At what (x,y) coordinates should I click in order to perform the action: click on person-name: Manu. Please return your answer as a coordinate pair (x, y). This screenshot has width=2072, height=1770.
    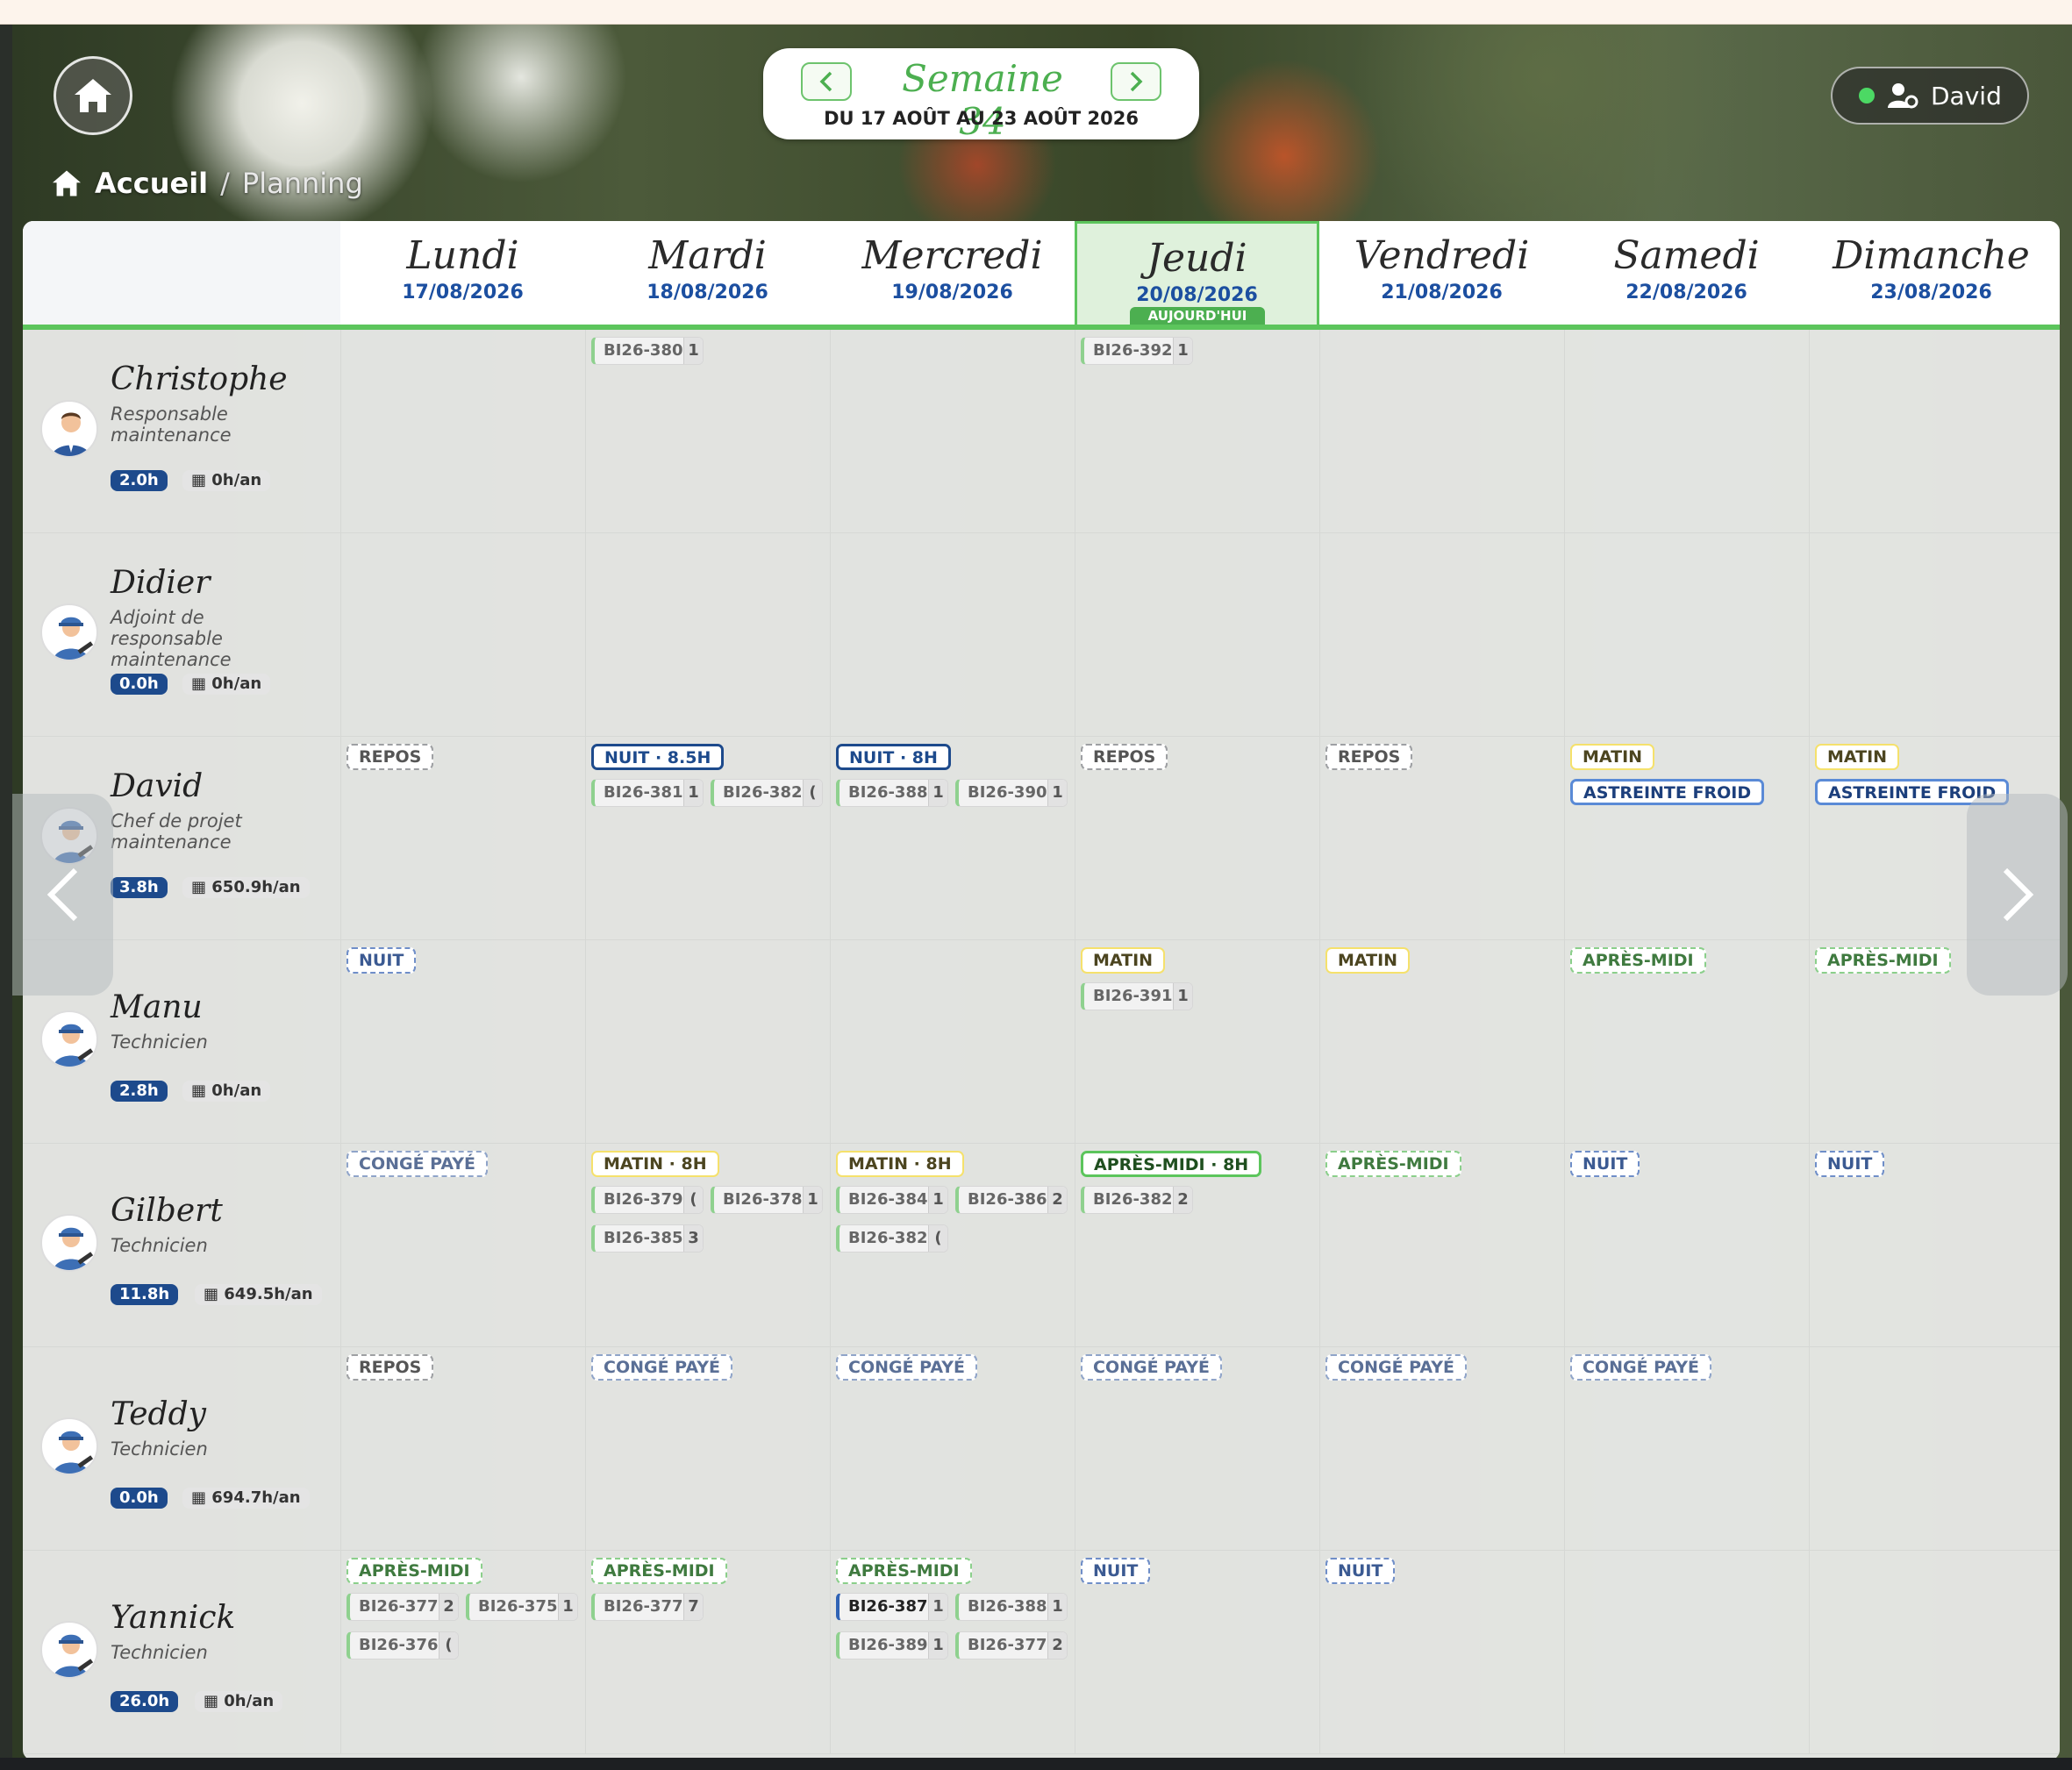
    Looking at the image, I should click on (157, 1007).